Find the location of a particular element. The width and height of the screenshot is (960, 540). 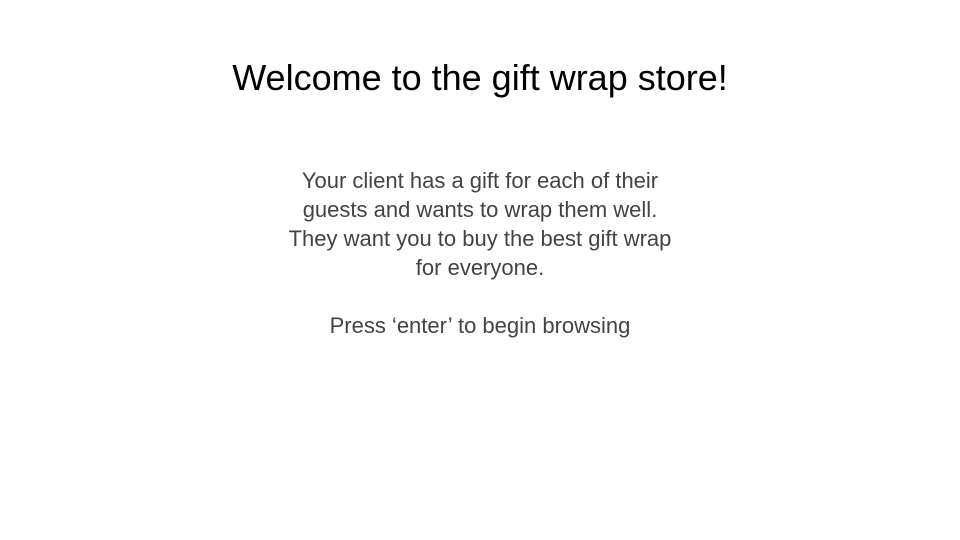

description-line: They want you to buy the best gift wrap is located at coordinates (480, 238).